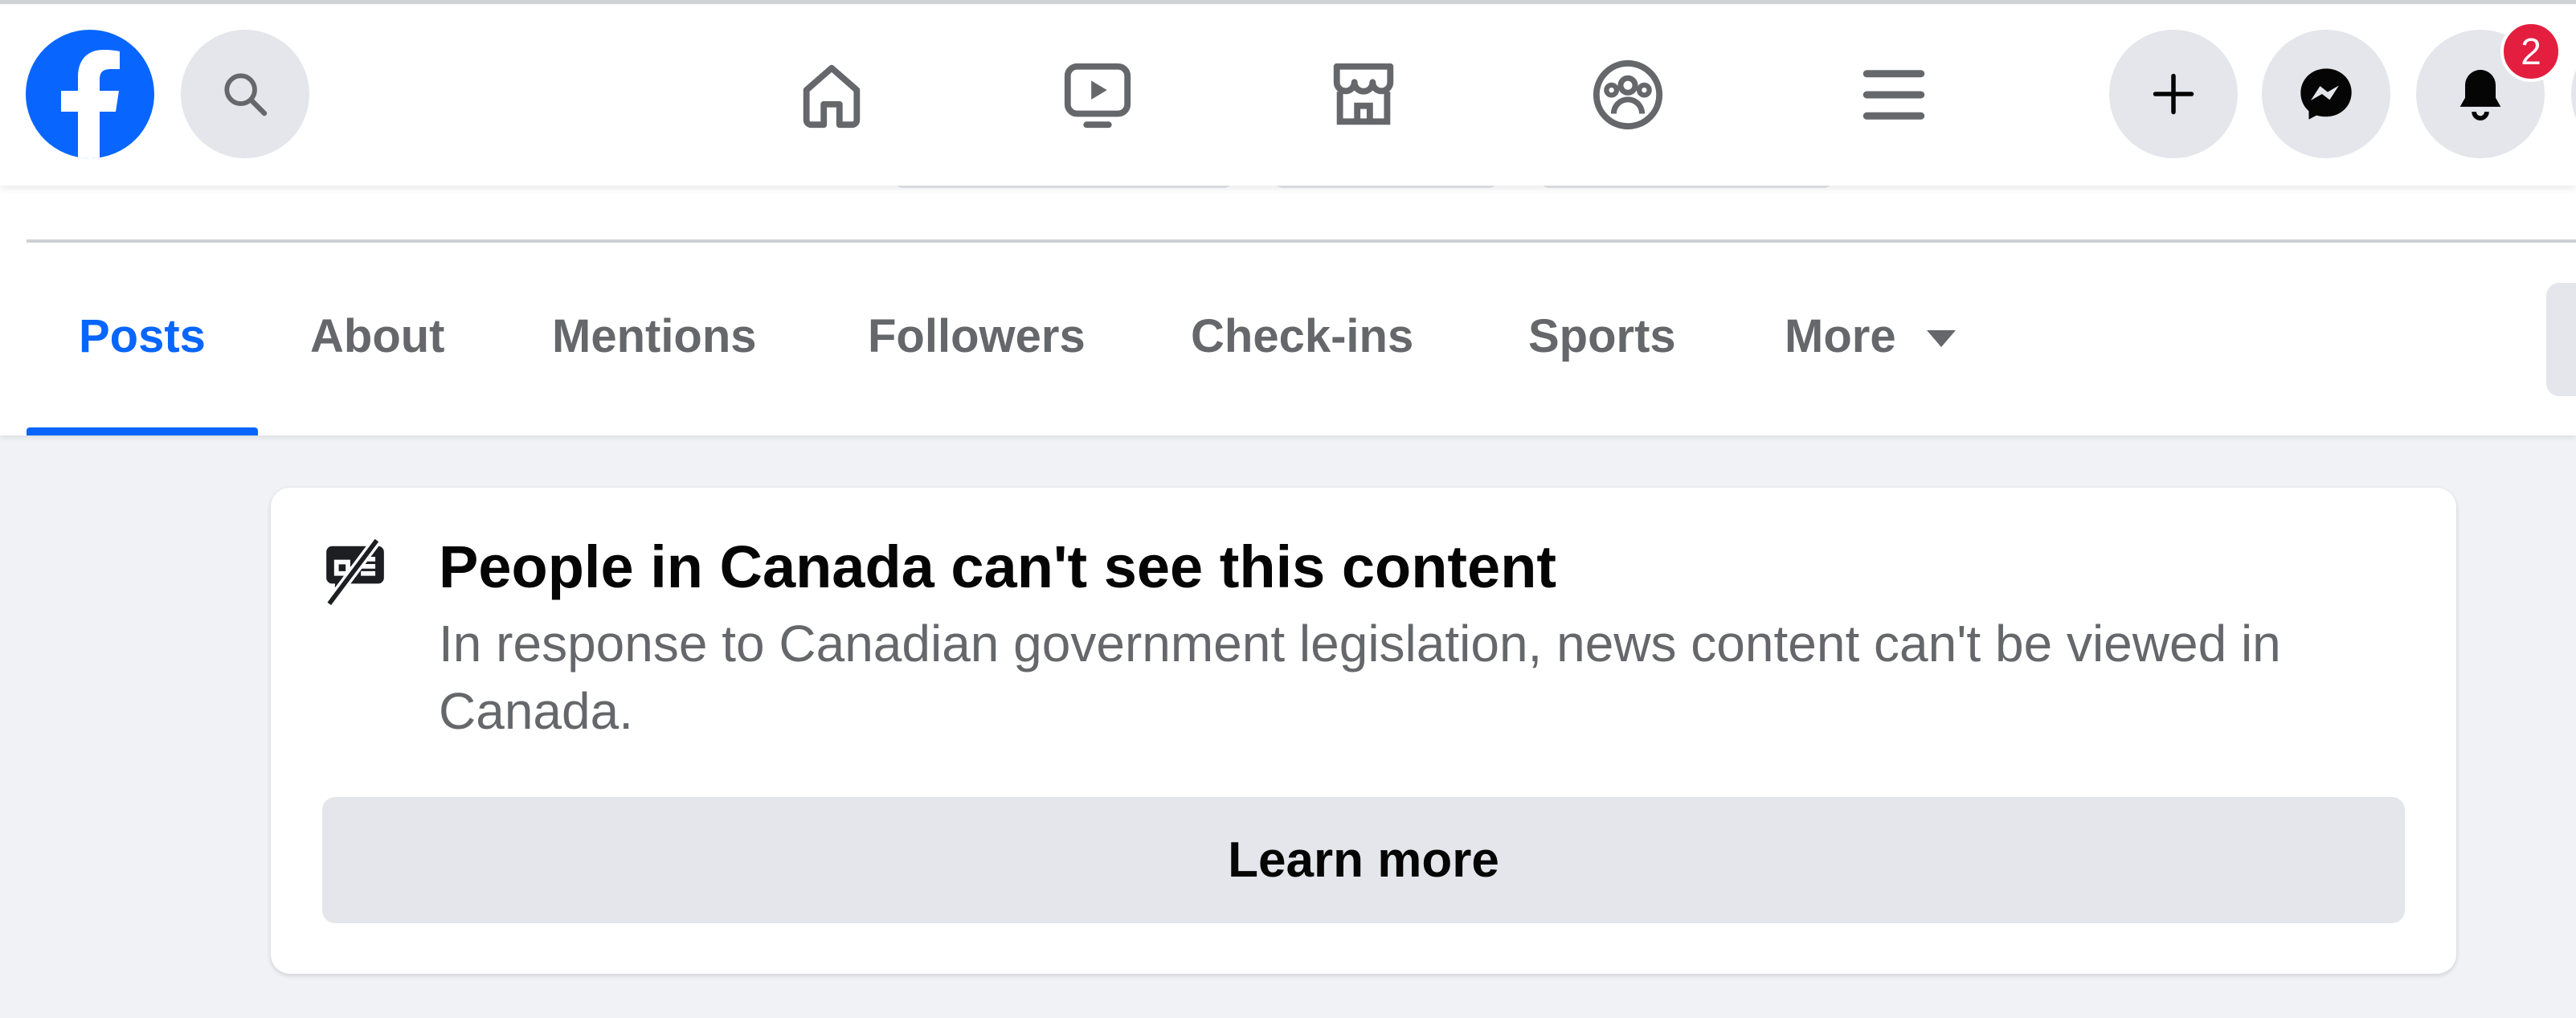 The width and height of the screenshot is (2576, 1018). I want to click on marketplace-icon, so click(1363, 94).